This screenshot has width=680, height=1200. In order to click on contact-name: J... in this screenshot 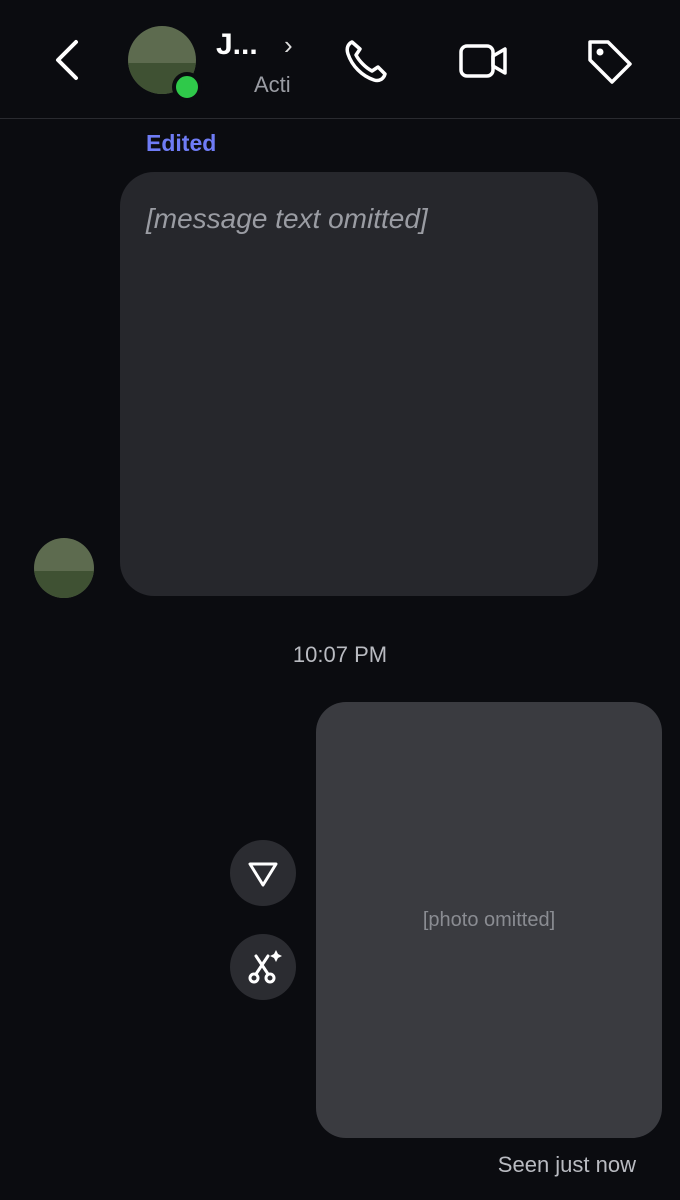, I will do `click(237, 45)`.